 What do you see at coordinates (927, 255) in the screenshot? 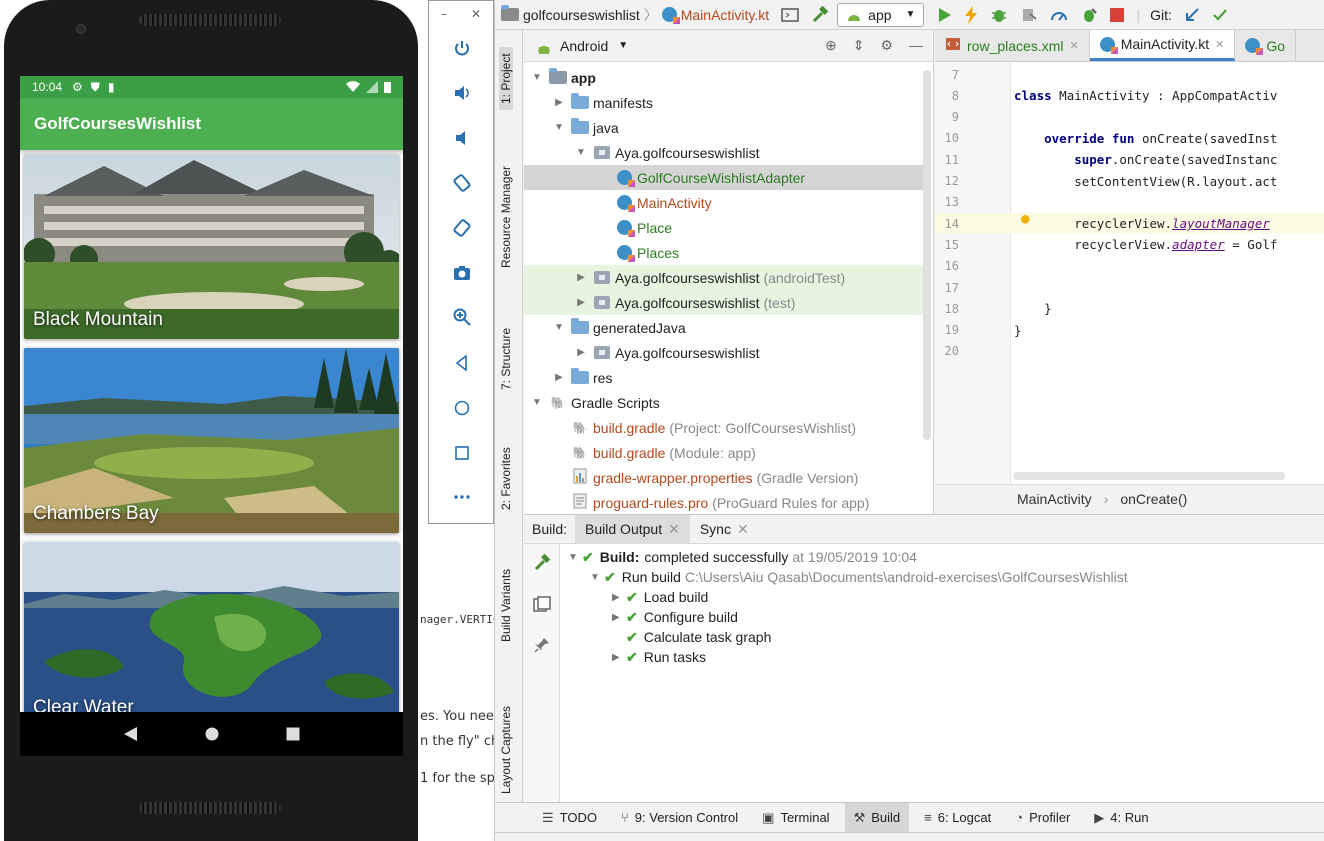
I see `scrollbar` at bounding box center [927, 255].